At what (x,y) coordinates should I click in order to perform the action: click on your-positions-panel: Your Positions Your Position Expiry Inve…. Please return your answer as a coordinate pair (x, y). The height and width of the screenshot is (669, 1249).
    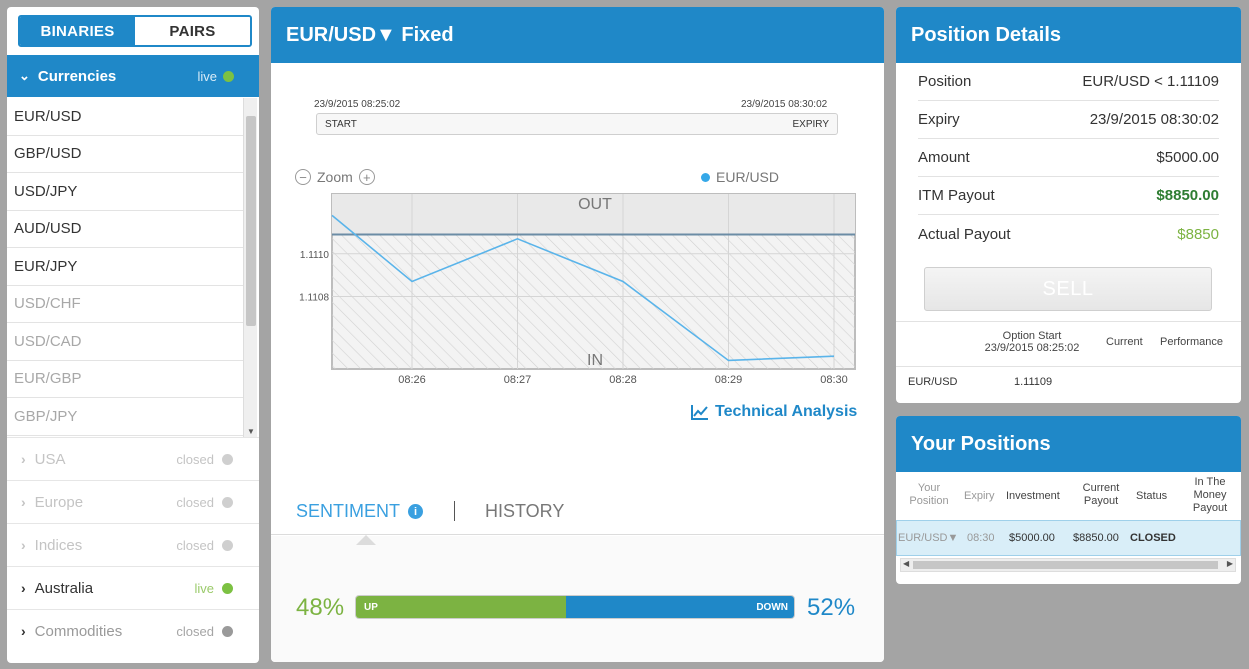
    Looking at the image, I should click on (1068, 500).